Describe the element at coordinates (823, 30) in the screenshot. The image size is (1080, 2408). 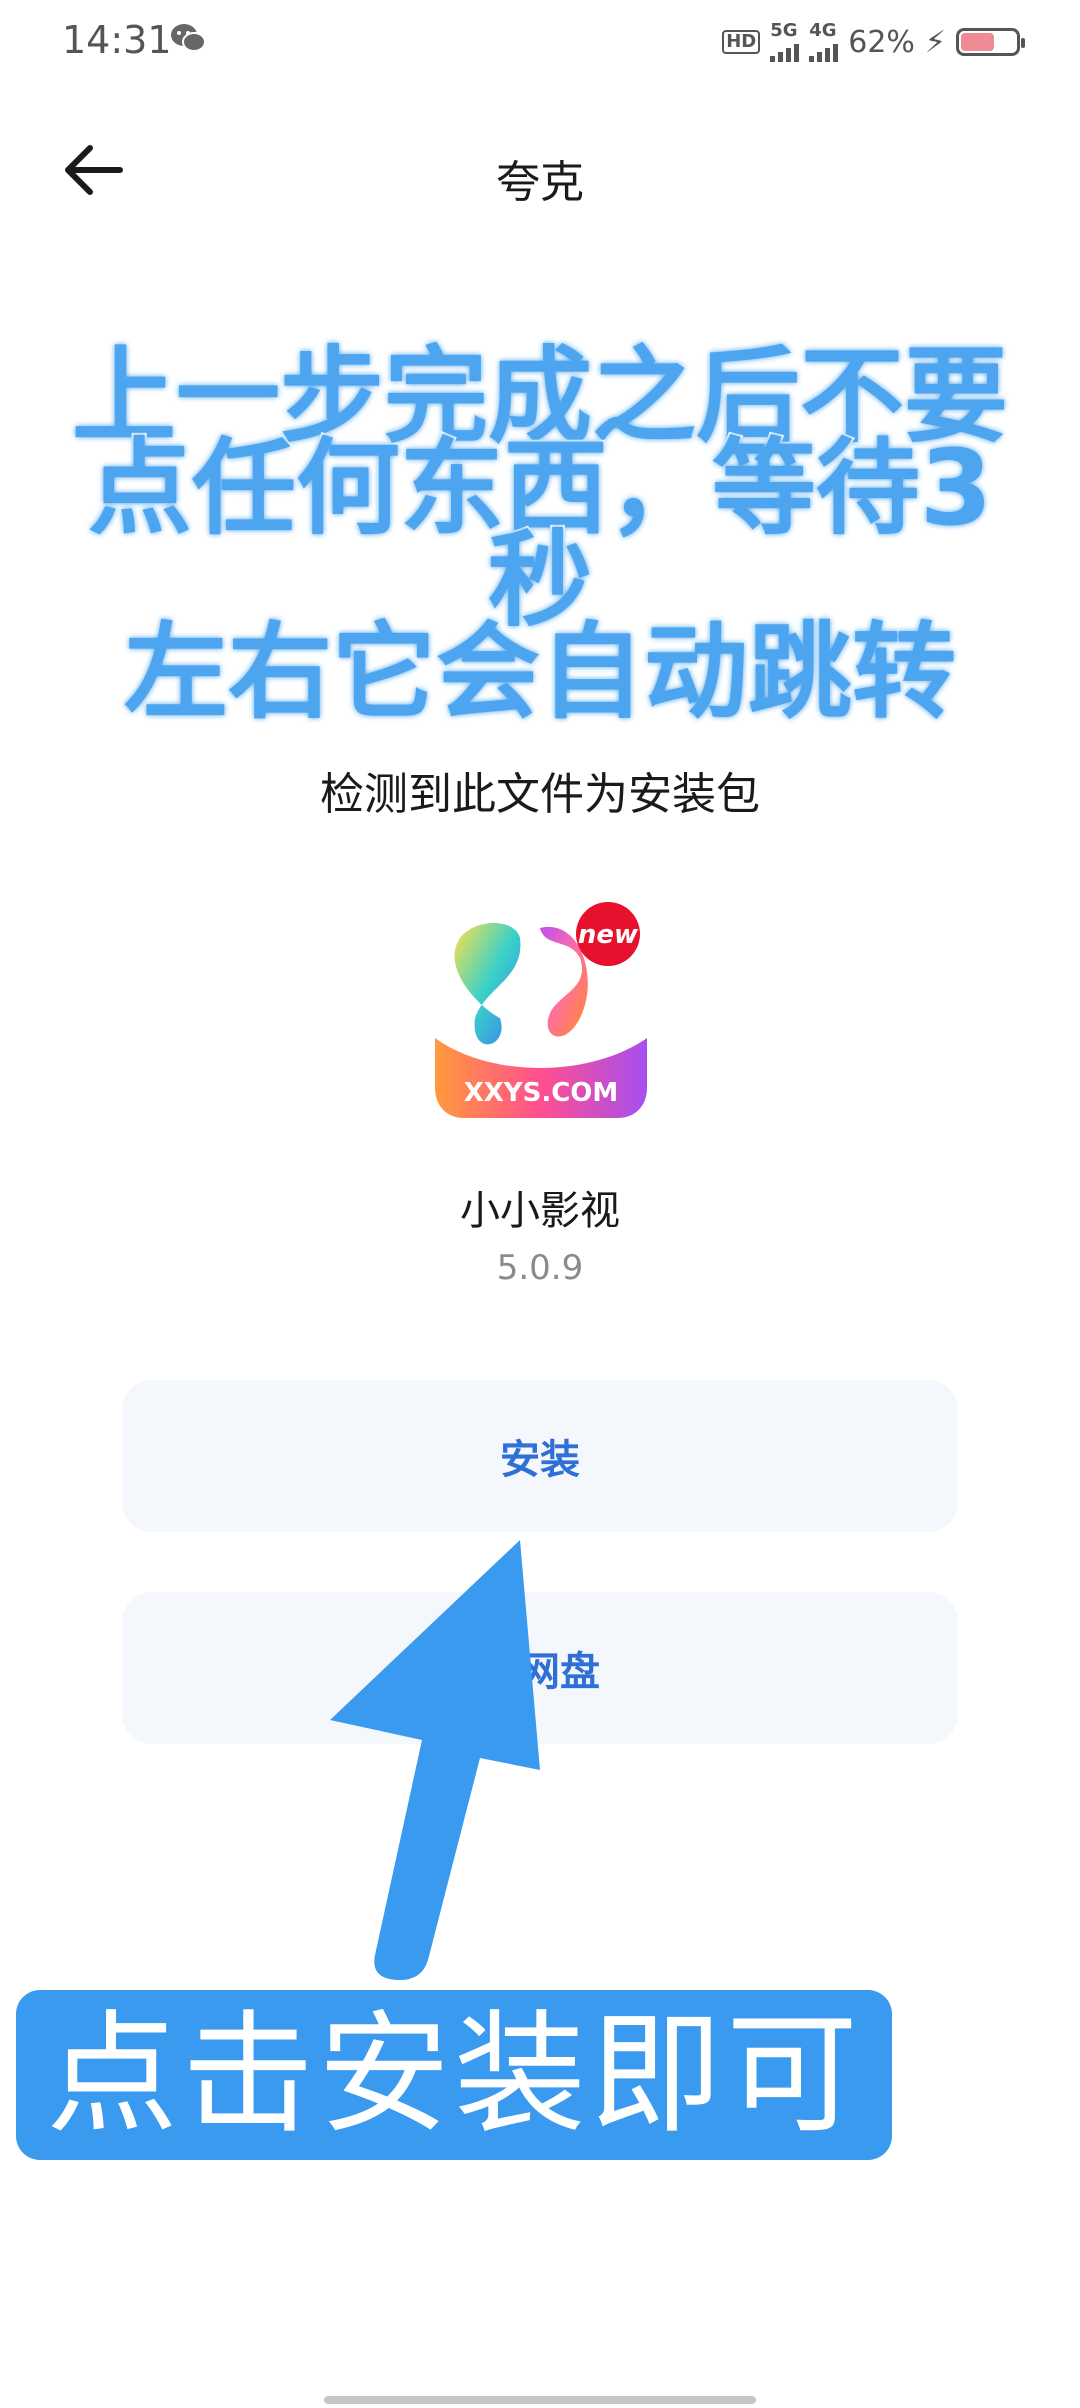
I see `network-4g-label: 4G` at that location.